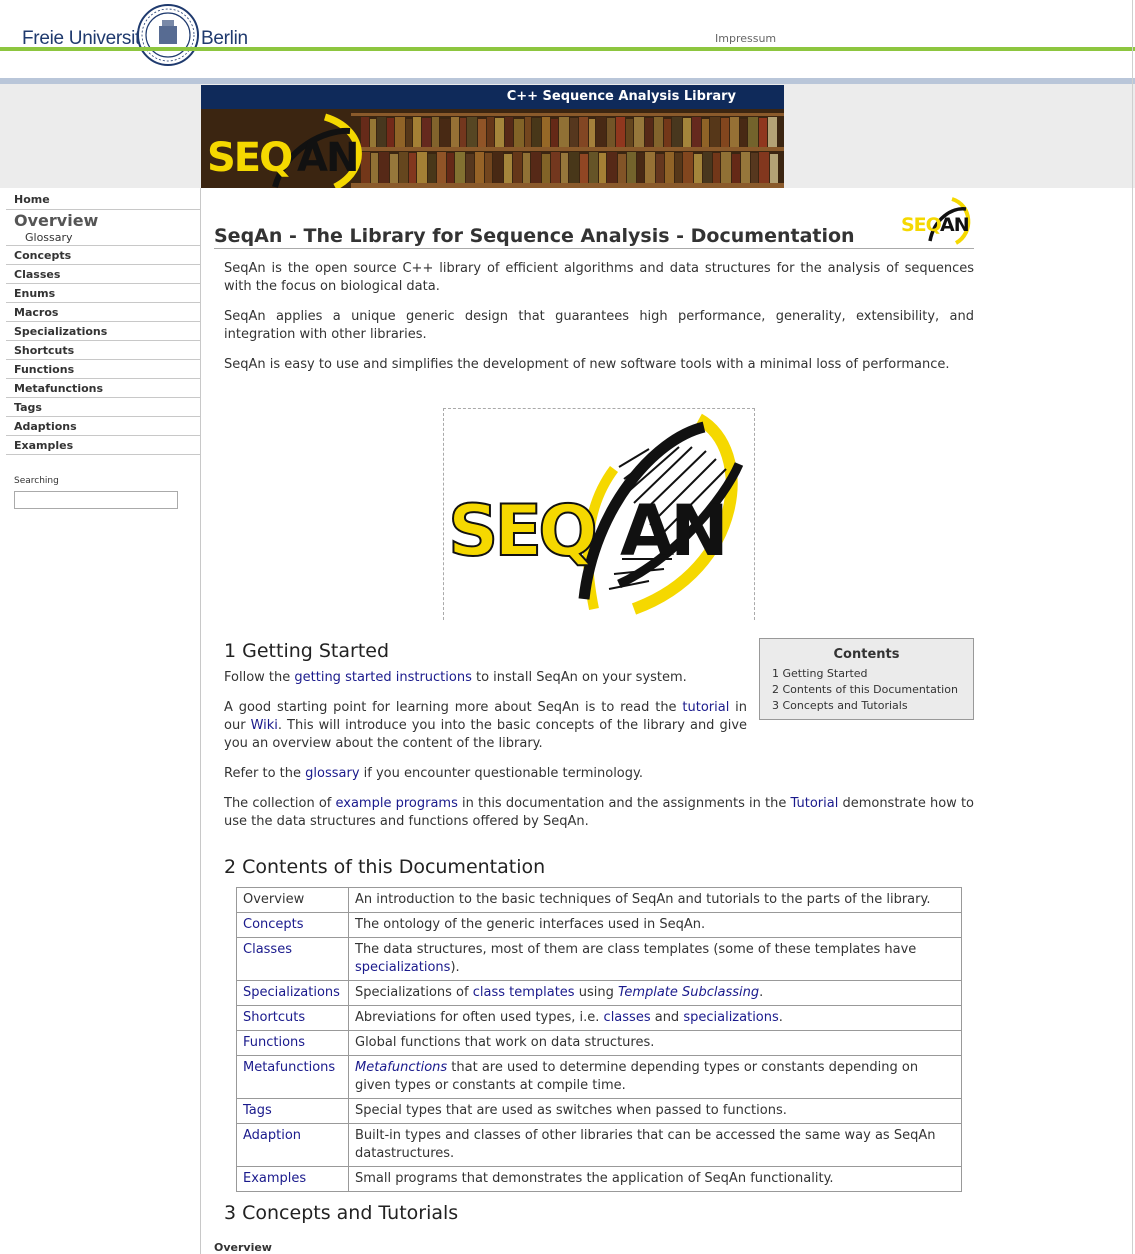 The width and height of the screenshot is (1135, 1254). Describe the element at coordinates (479, 1017) in the screenshot. I see `text: Abreviations for often used types, i.e.` at that location.